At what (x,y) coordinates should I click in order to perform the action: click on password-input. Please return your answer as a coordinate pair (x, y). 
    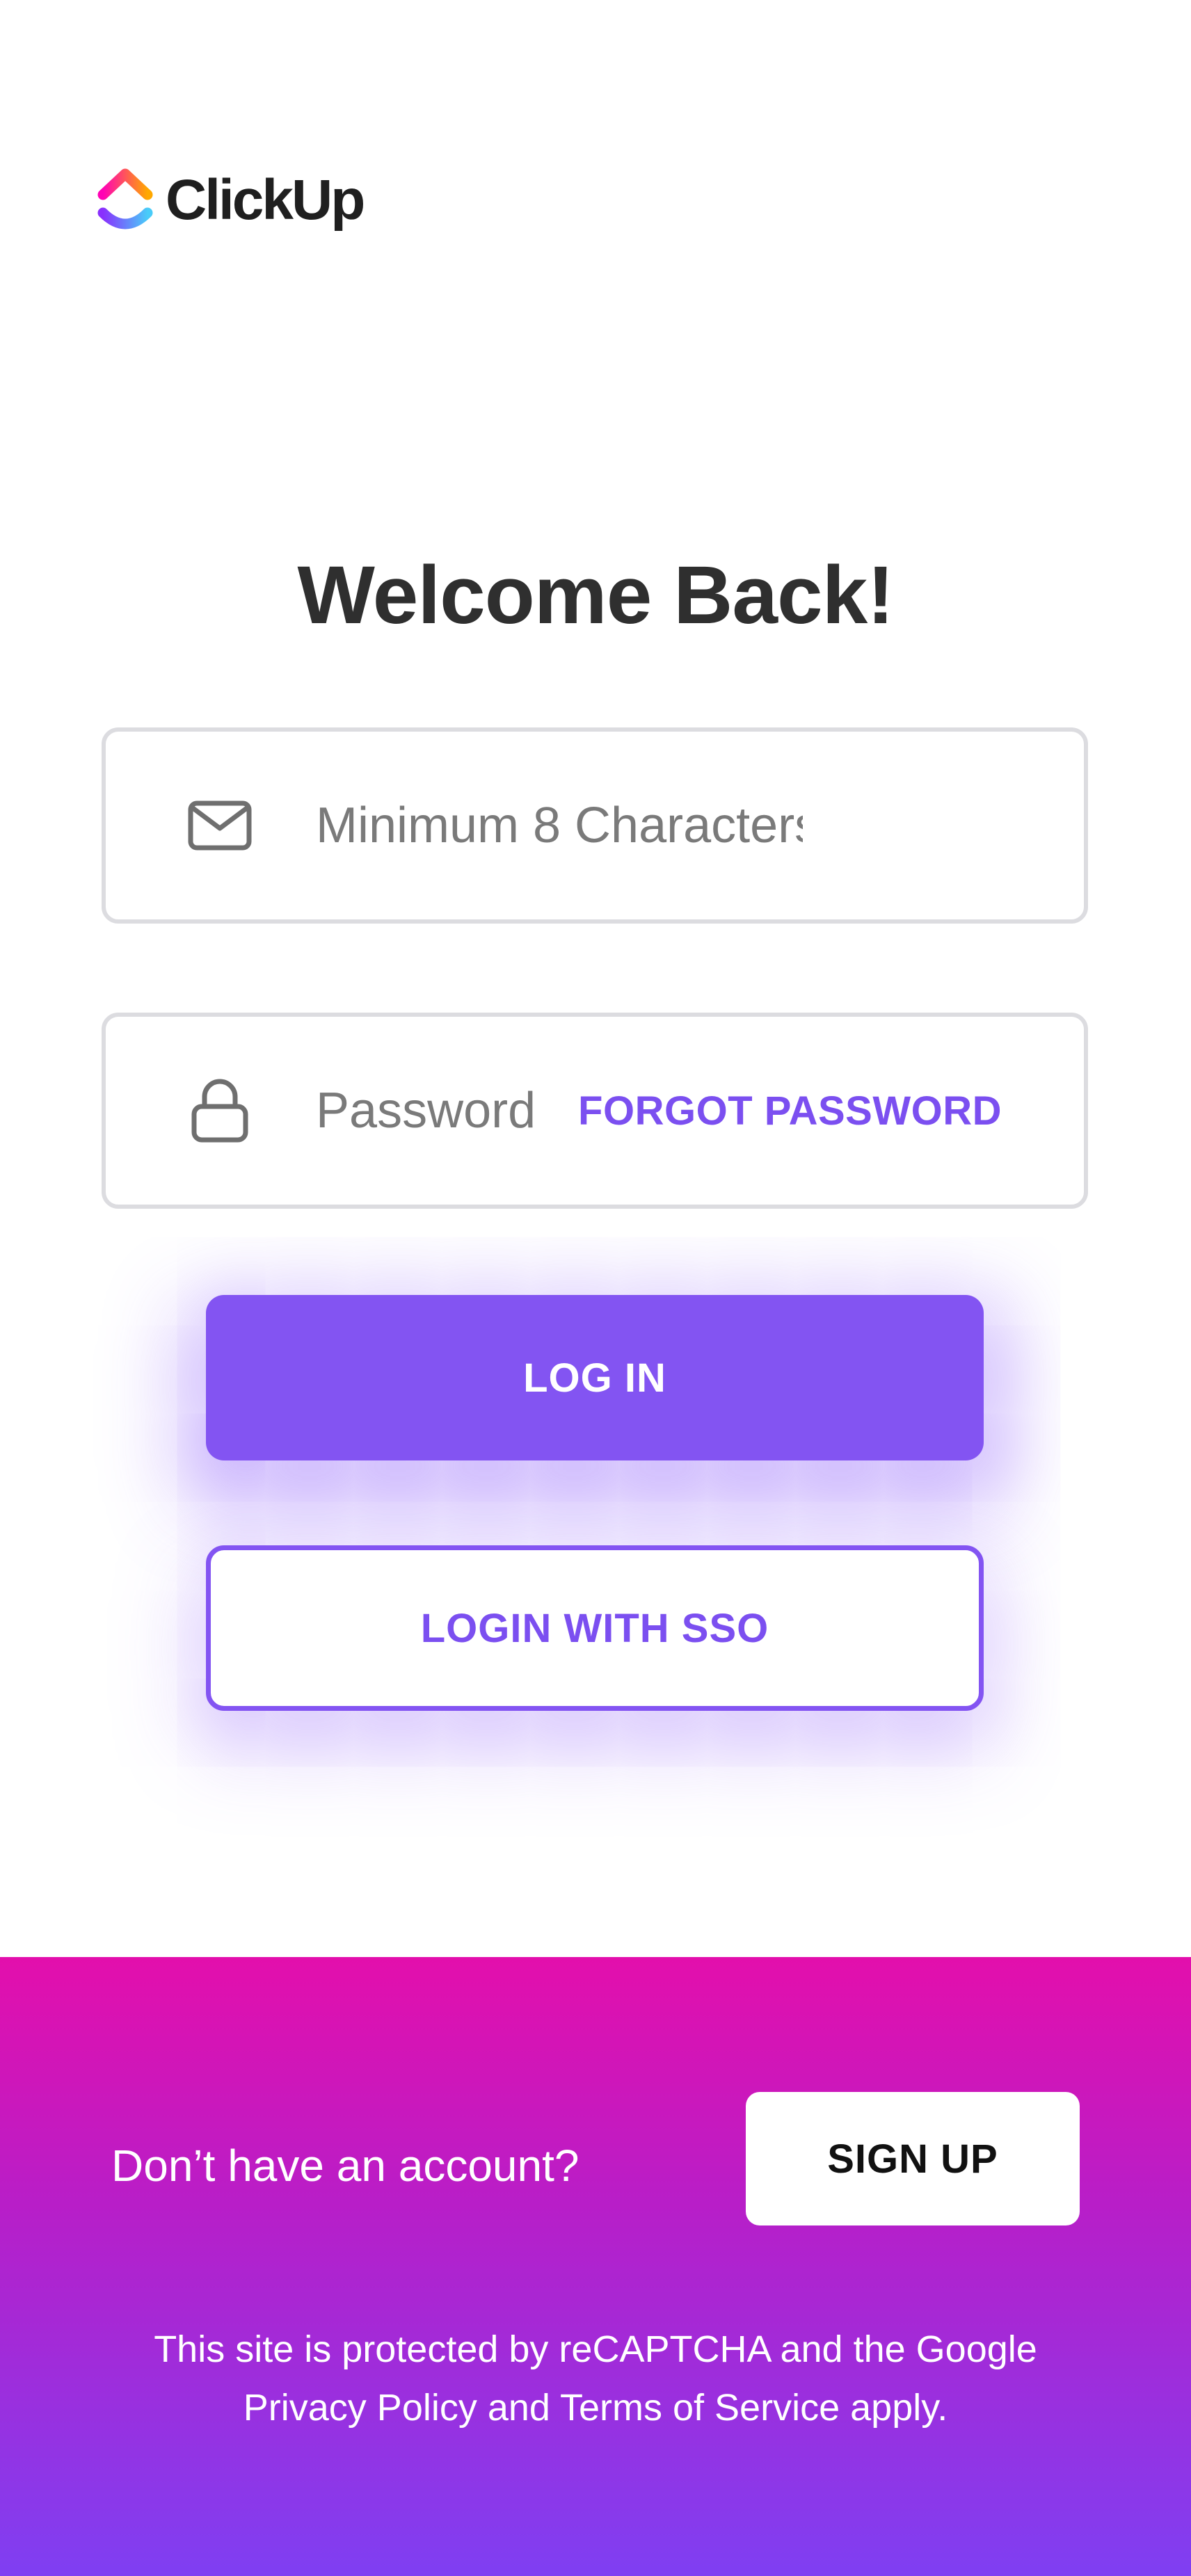
    Looking at the image, I should click on (448, 1110).